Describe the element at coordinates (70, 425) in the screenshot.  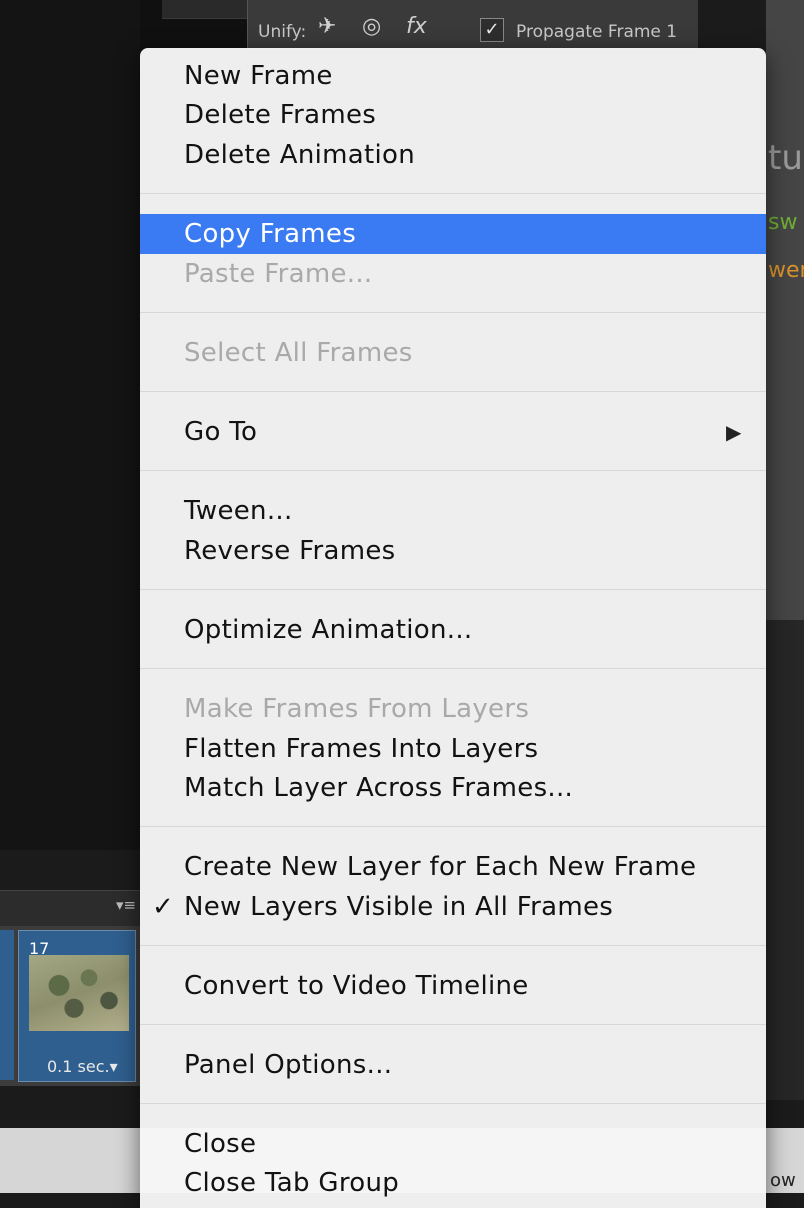
I see `canvas-area` at that location.